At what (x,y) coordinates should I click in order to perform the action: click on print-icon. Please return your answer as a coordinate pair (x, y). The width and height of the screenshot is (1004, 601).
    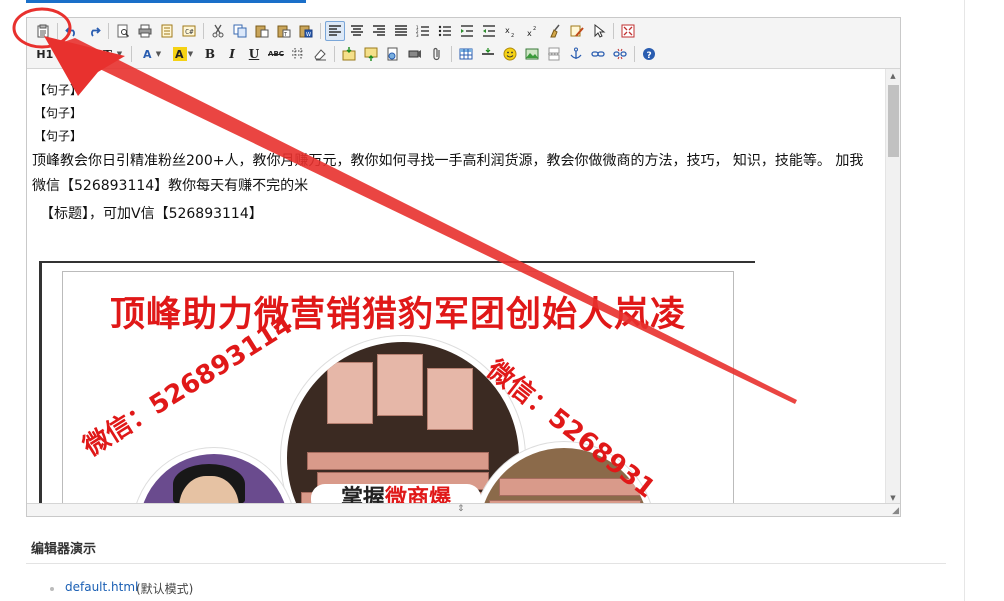
    Looking at the image, I should click on (145, 31).